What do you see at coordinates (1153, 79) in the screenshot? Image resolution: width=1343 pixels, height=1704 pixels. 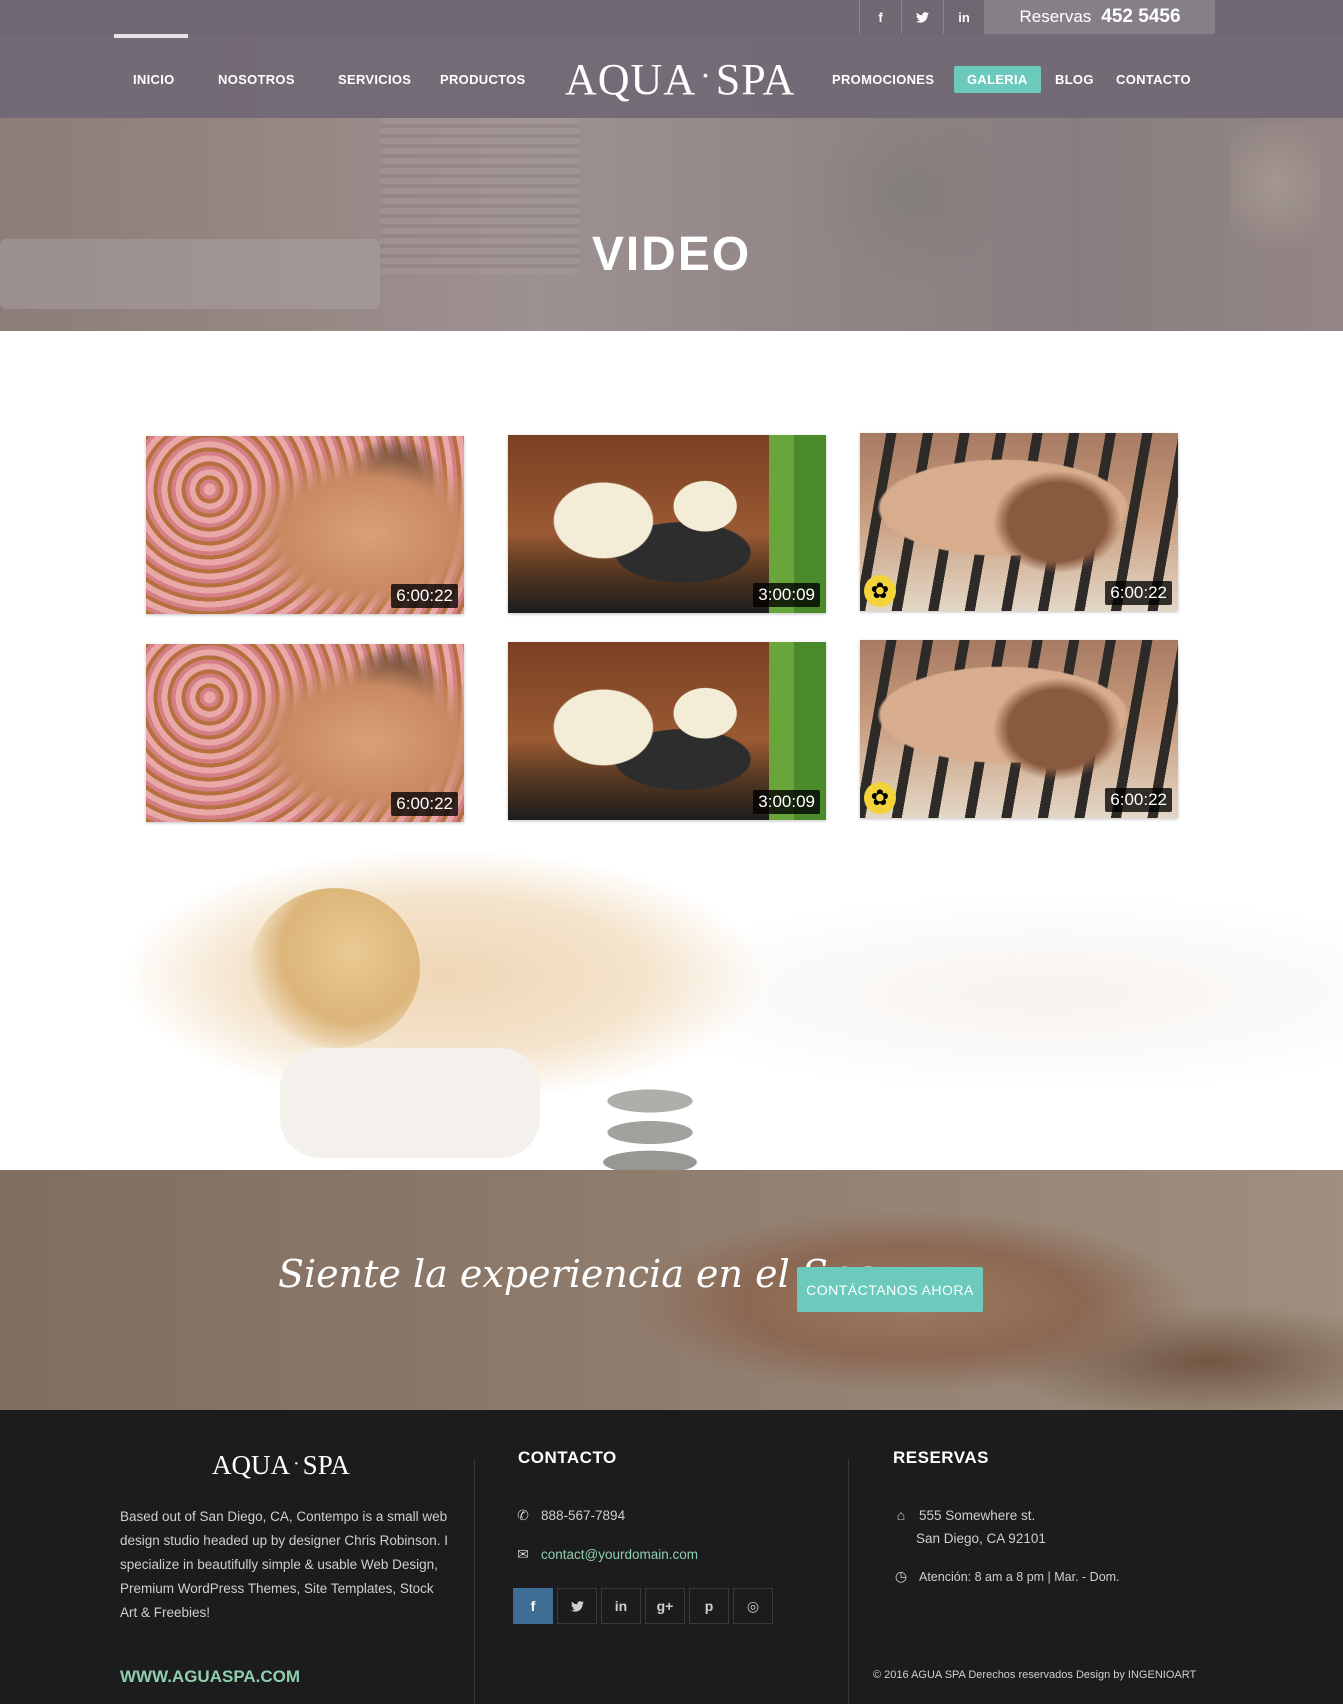 I see `nav-item-contacto: CONTACTO` at bounding box center [1153, 79].